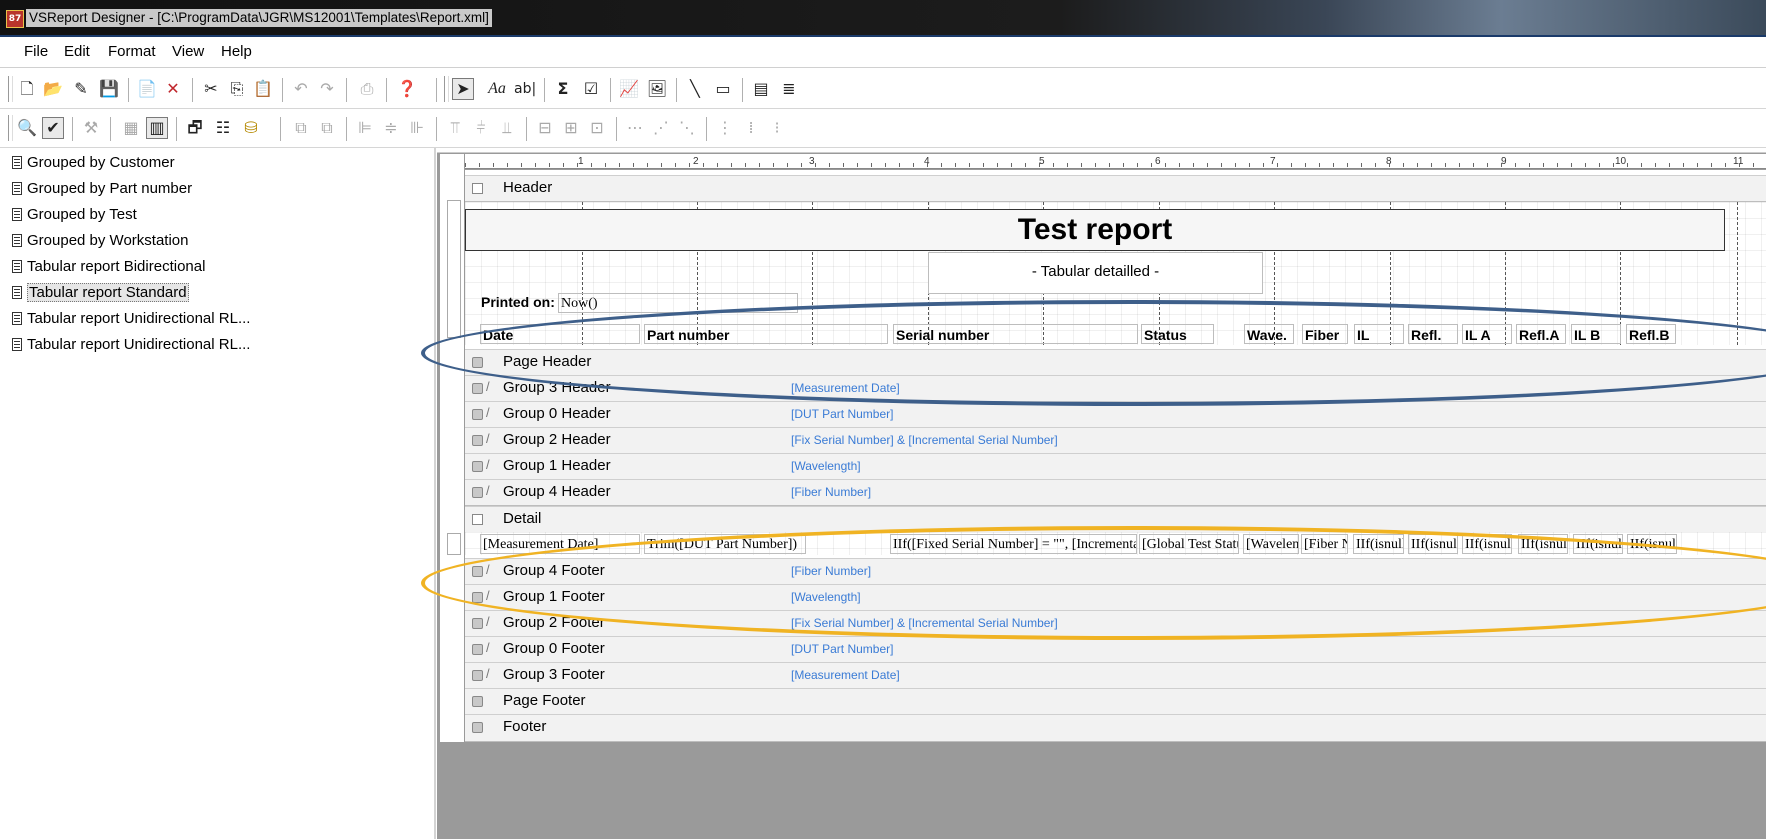 This screenshot has width=1766, height=839. Describe the element at coordinates (93, 163) in the screenshot. I see `report-item: Grouped by Customer` at that location.